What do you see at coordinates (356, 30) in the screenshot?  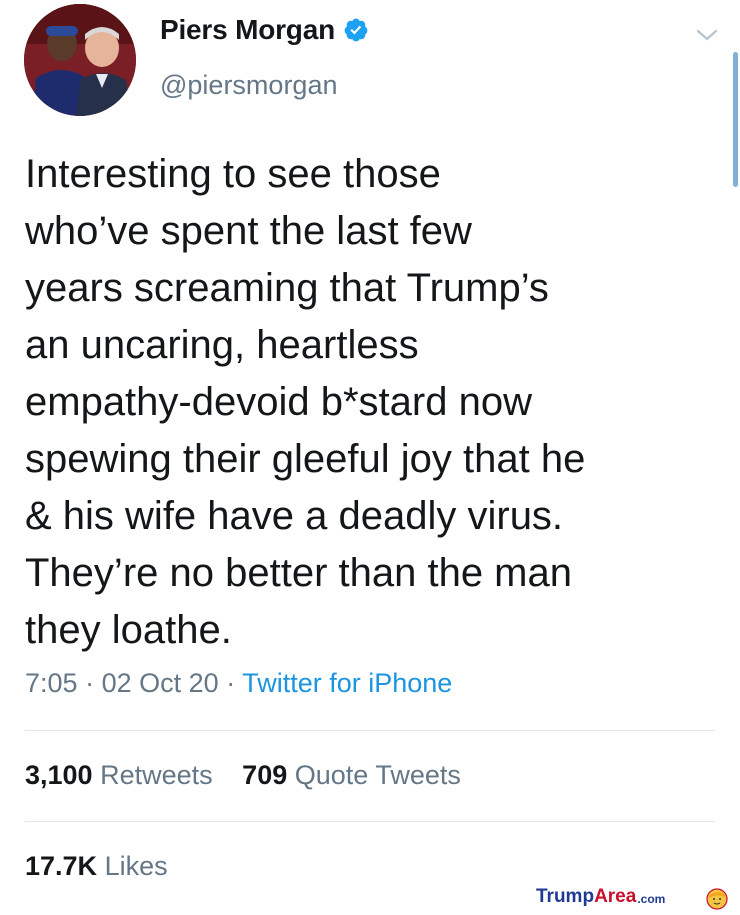 I see `verified-badge-icon` at bounding box center [356, 30].